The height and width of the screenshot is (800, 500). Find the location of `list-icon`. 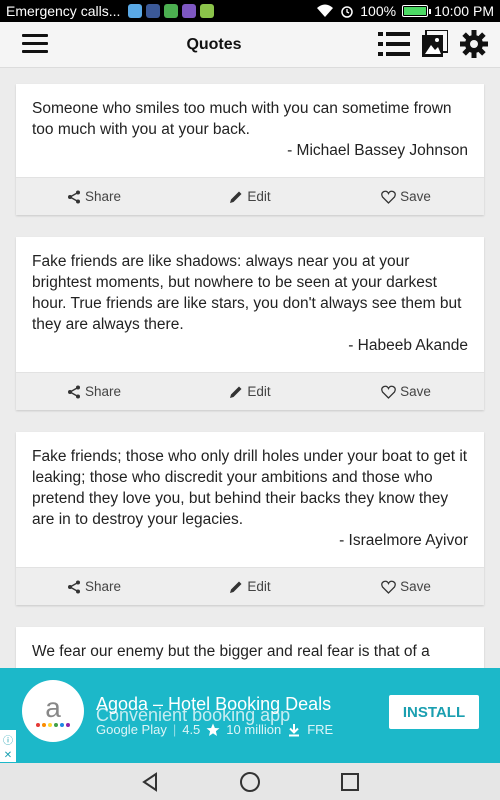

list-icon is located at coordinates (394, 44).